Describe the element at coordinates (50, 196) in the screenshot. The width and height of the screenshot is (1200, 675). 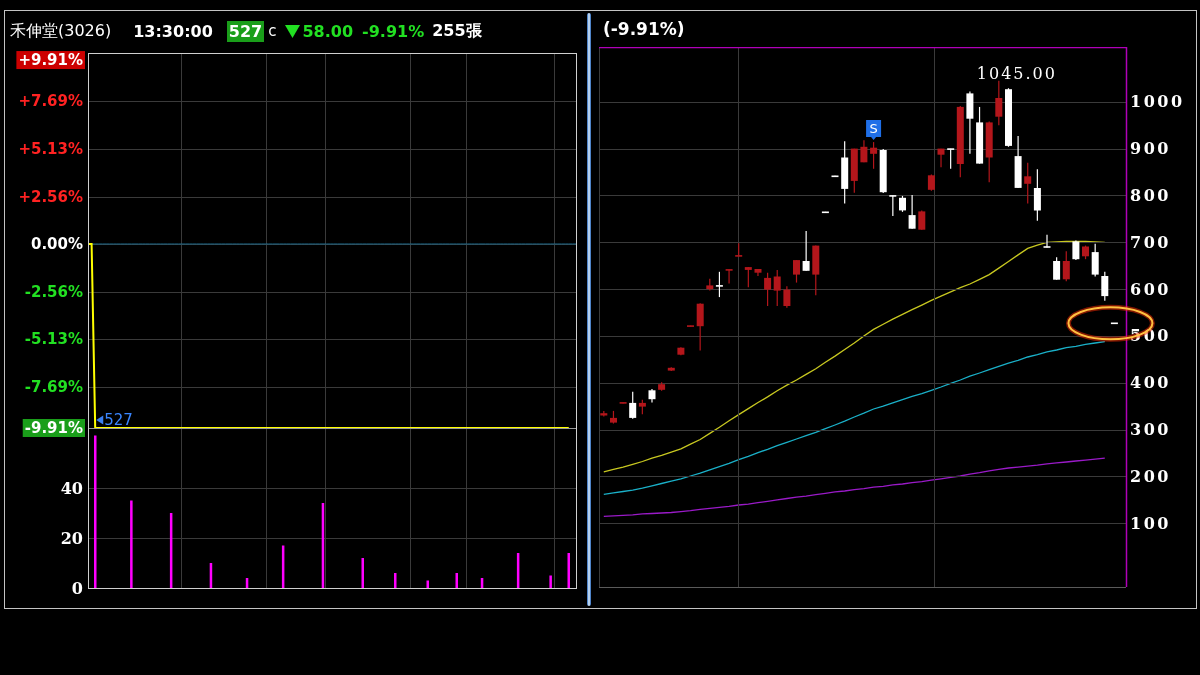
I see `y-axis-label: +2.56%` at that location.